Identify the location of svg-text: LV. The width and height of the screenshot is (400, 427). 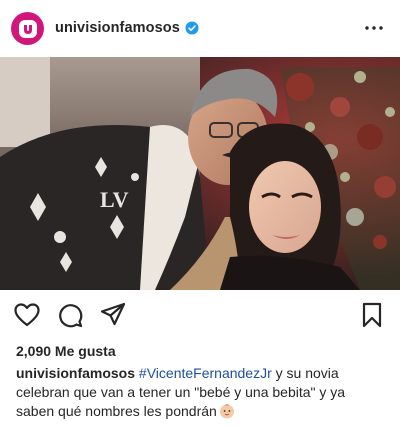
(114, 199).